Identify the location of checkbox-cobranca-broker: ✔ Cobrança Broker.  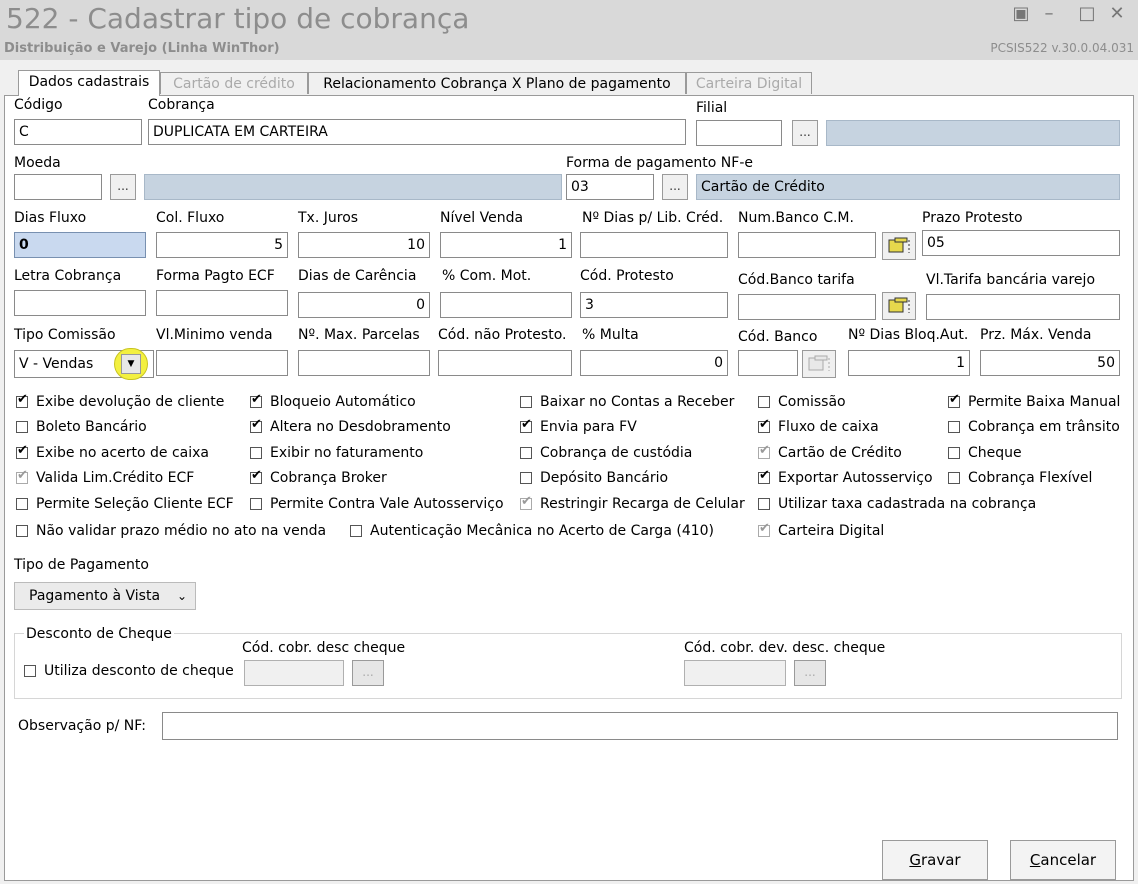
(318, 478).